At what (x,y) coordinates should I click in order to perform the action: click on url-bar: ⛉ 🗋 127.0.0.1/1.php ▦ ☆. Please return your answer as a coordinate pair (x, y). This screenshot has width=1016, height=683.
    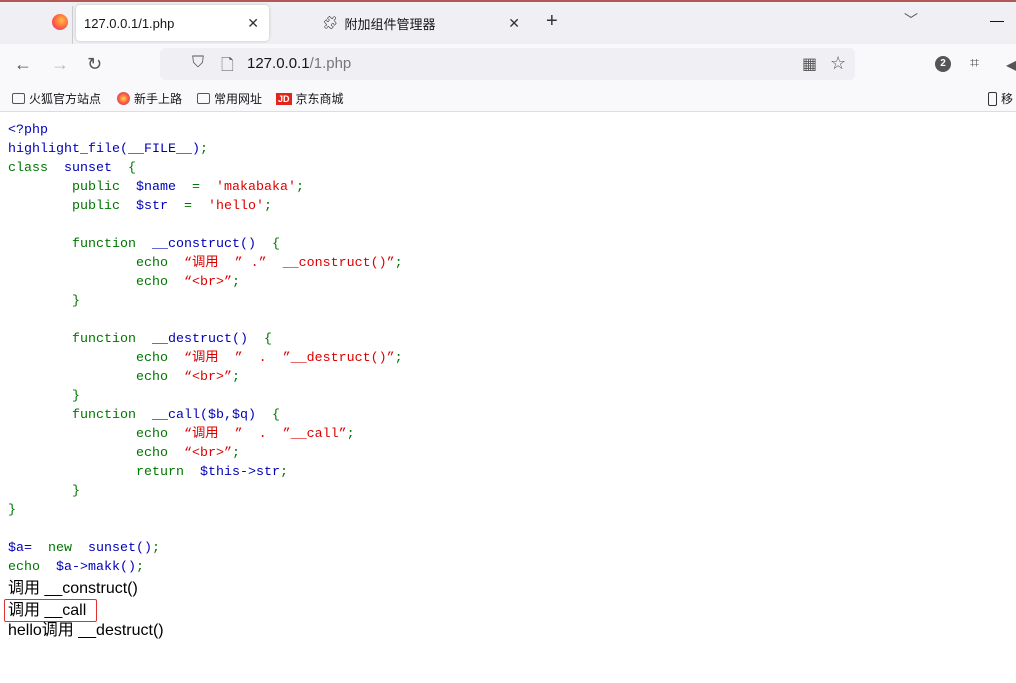
    Looking at the image, I should click on (507, 64).